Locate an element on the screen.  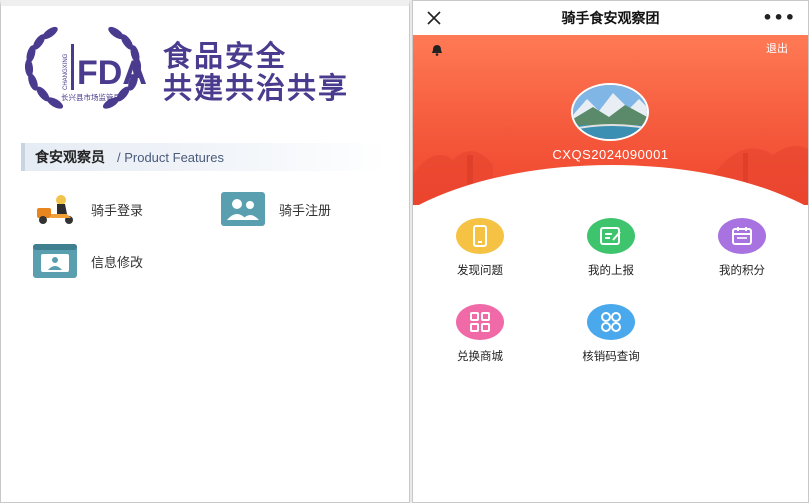
page-title: 骑手食安观察团 is located at coordinates (610, 19).